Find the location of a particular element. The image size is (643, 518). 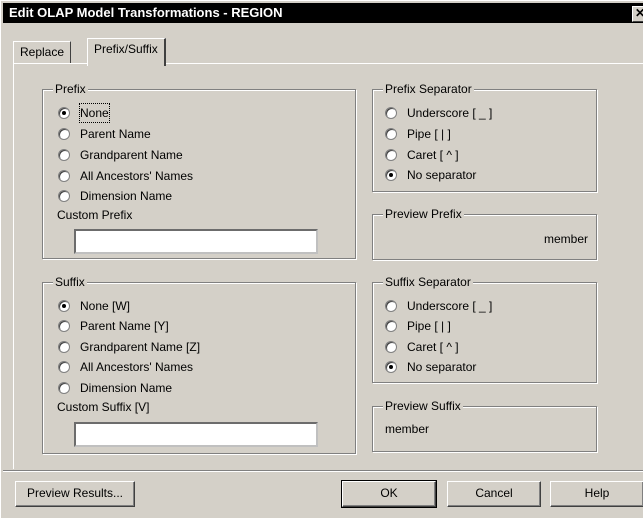

help-button: Help is located at coordinates (596, 494).